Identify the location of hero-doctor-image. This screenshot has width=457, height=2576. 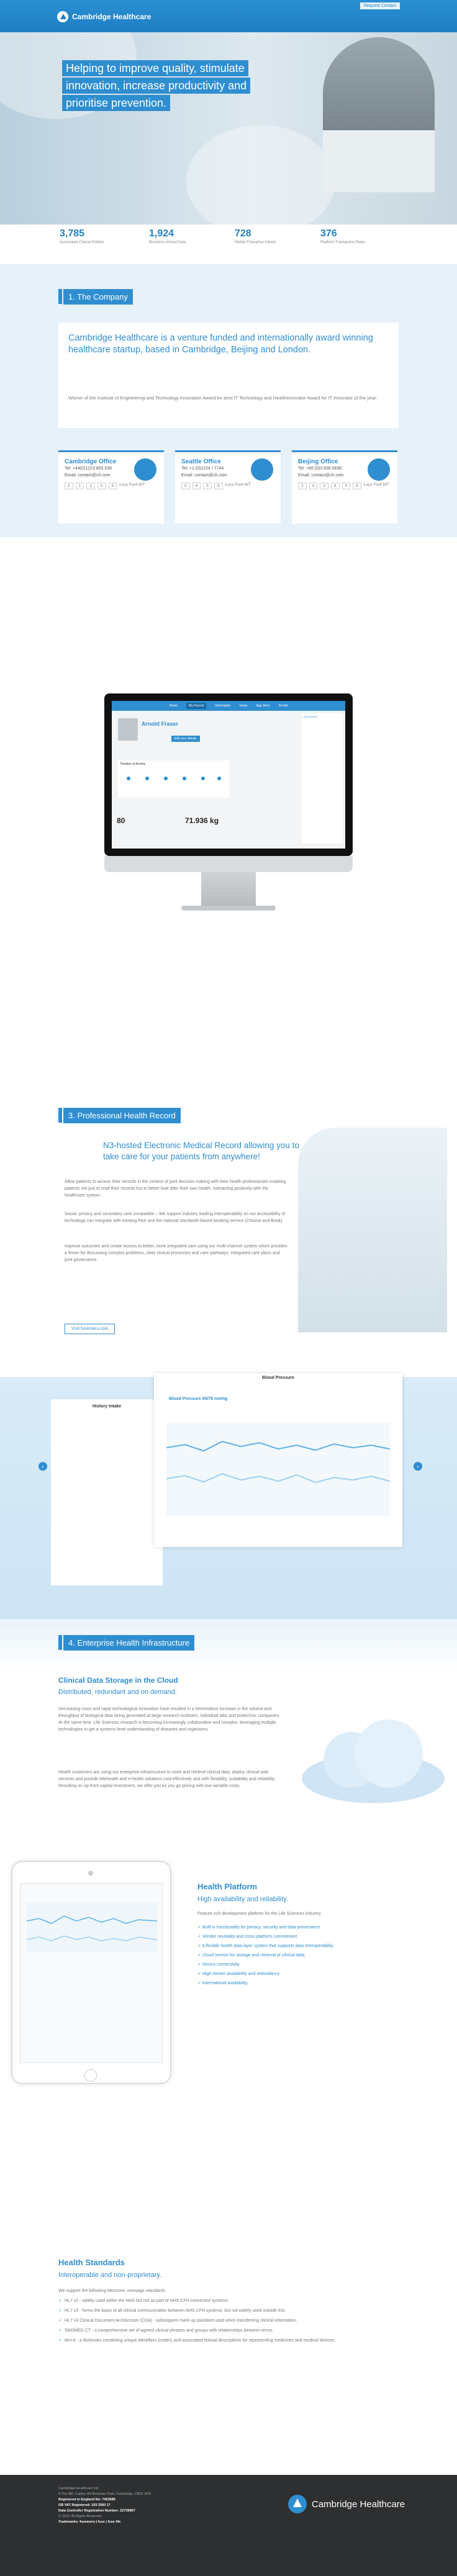
(379, 114).